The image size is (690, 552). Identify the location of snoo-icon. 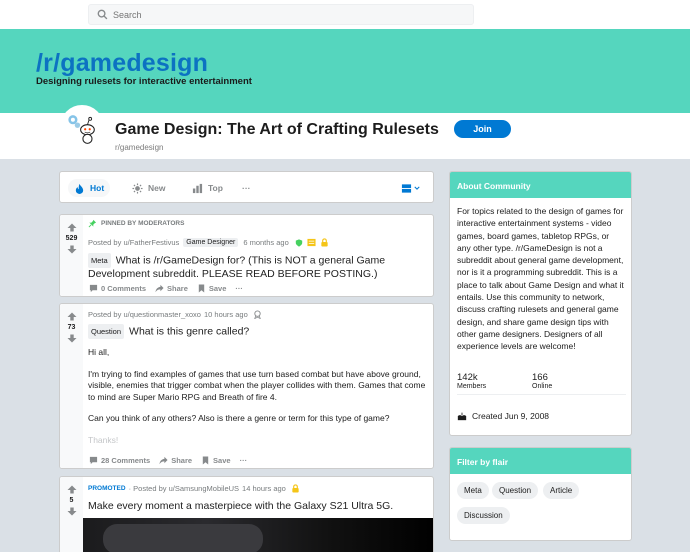
(82, 127).